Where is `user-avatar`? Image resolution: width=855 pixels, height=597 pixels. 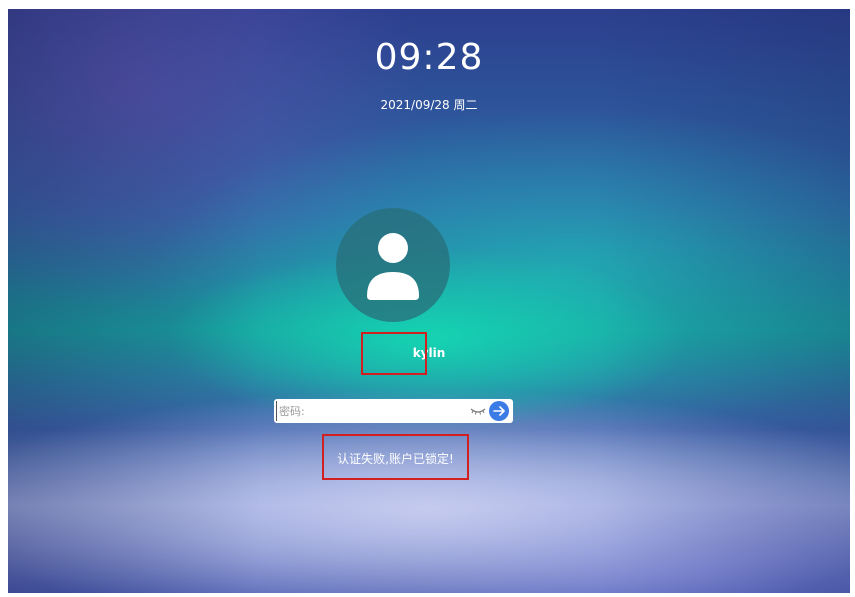 user-avatar is located at coordinates (393, 265).